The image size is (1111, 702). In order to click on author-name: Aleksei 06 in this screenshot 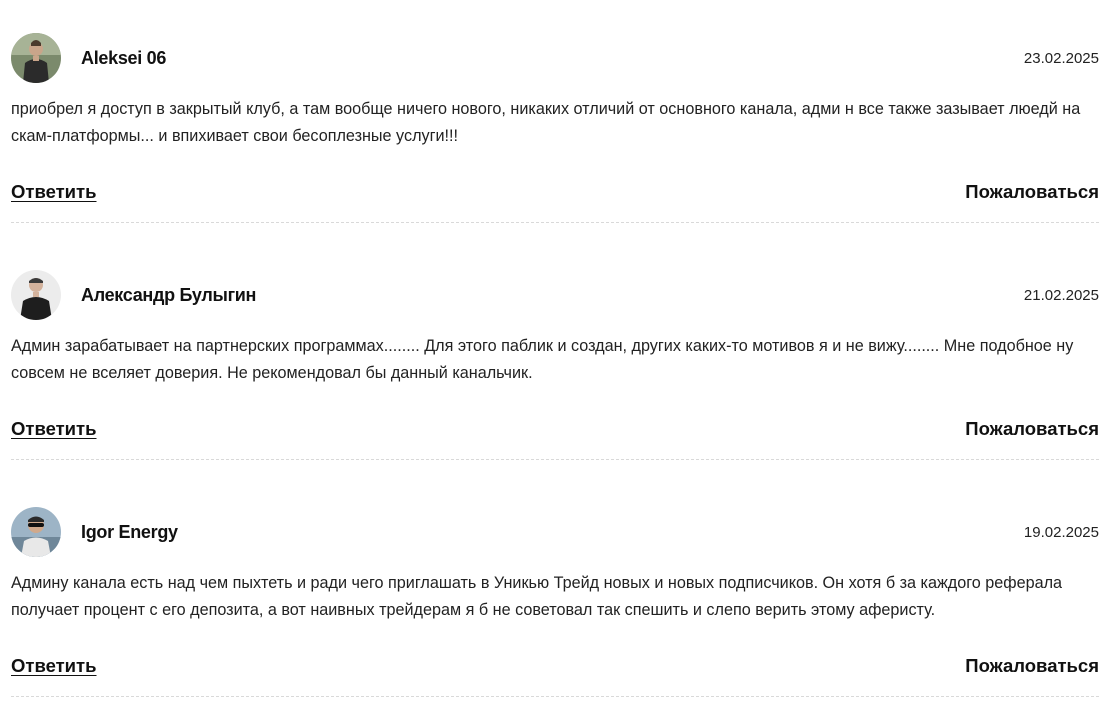, I will do `click(124, 58)`.